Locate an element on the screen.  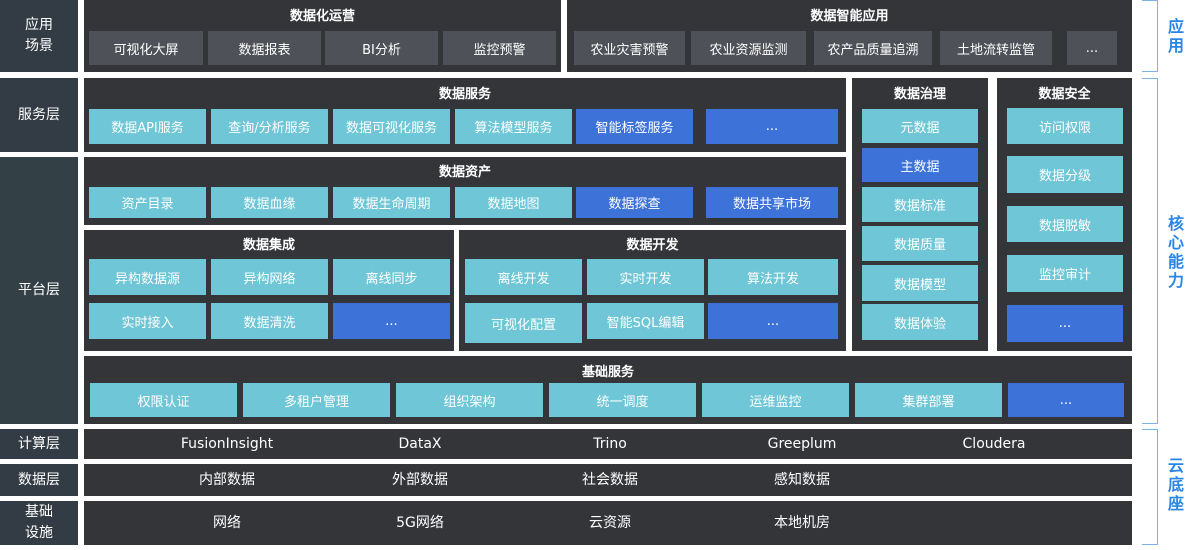
infra-cloud-resource: 云资源 is located at coordinates (610, 523).